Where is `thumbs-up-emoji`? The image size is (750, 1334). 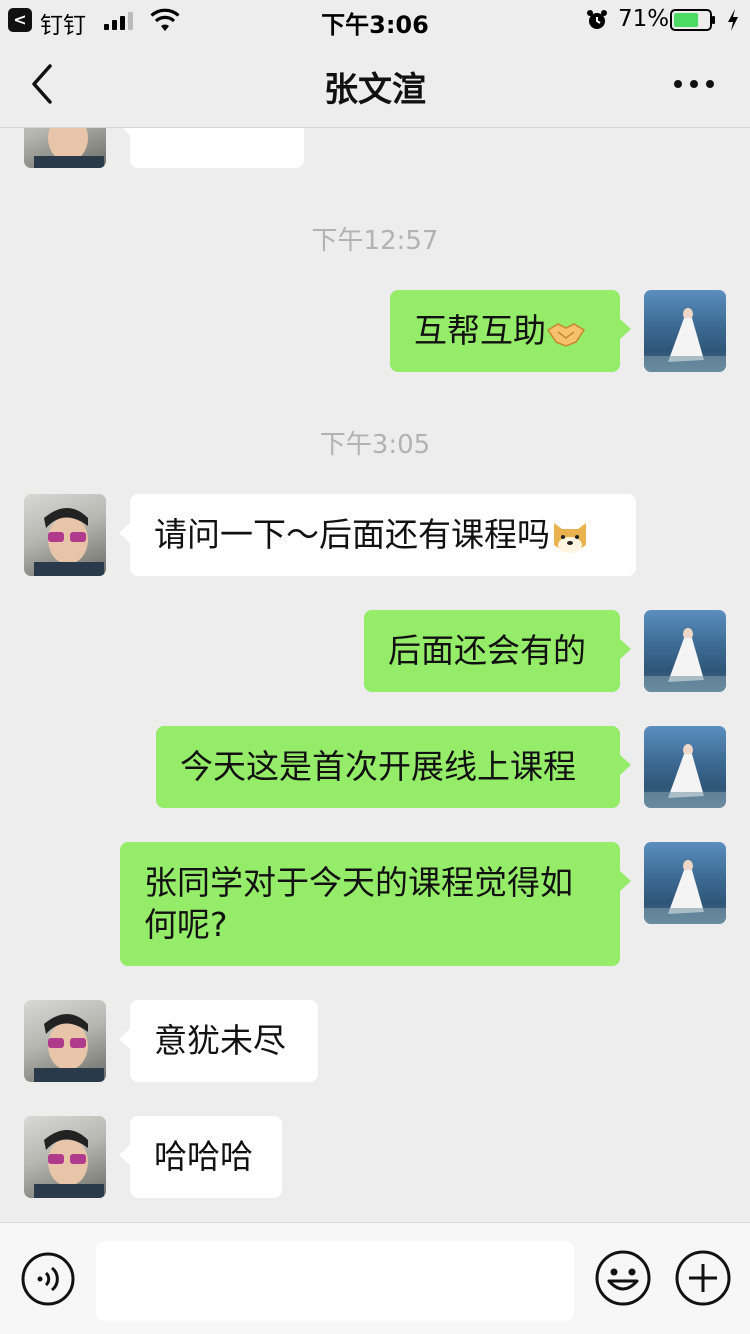
thumbs-up-emoji is located at coordinates (219, 131).